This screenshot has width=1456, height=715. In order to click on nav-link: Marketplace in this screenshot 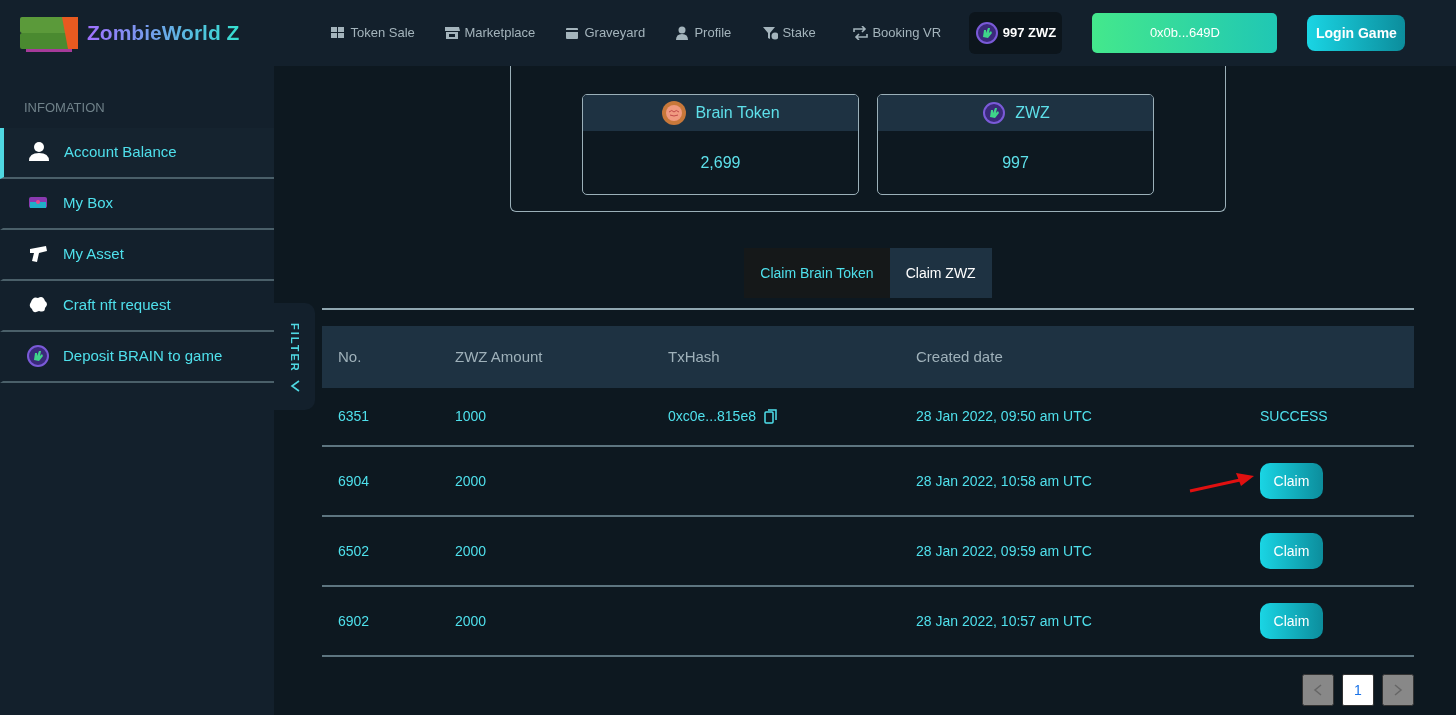, I will do `click(505, 33)`.